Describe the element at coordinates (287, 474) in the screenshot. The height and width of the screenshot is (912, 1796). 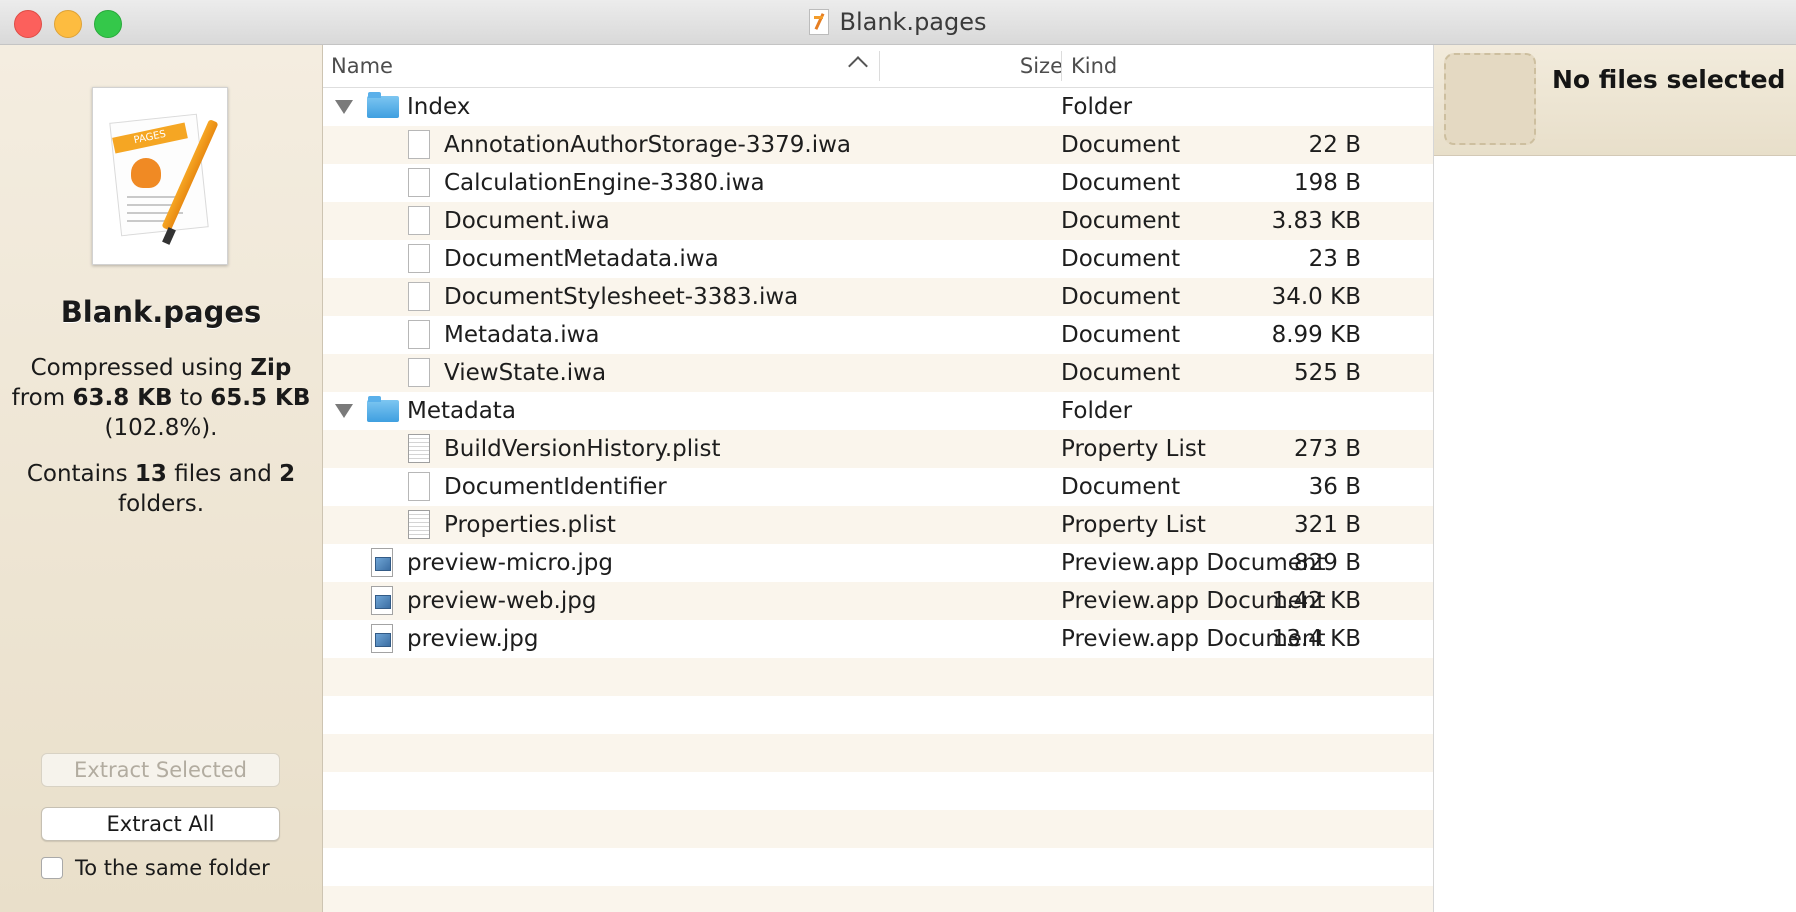
I see `folder-count: 2` at that location.